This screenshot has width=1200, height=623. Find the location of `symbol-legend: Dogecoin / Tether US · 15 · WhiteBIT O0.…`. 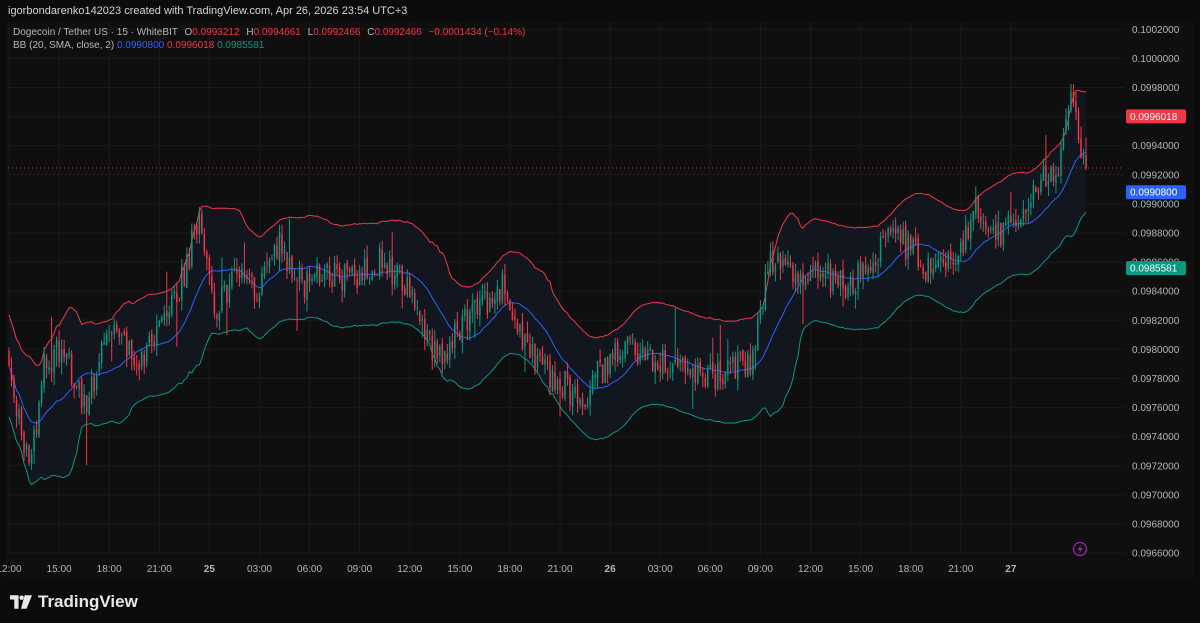

symbol-legend: Dogecoin / Tether US · 15 · WhiteBIT O0.… is located at coordinates (269, 32).